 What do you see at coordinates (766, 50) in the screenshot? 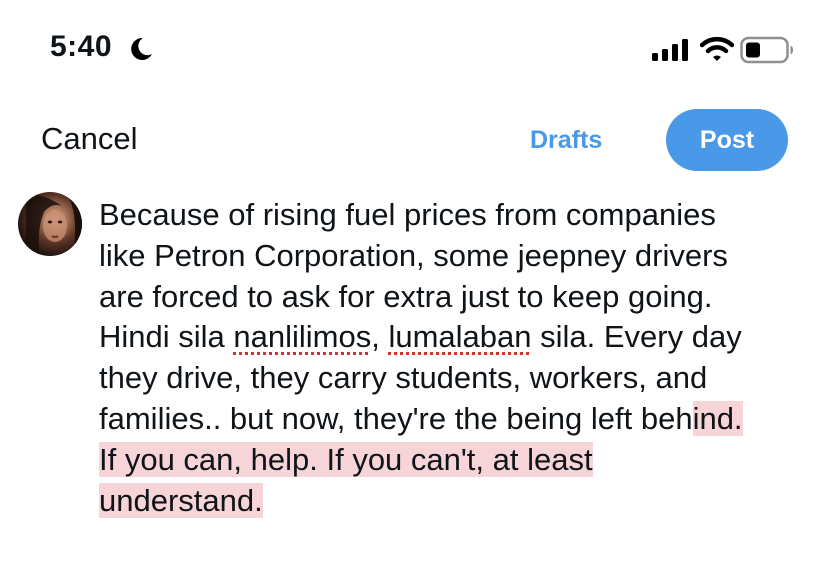
I see `battery-icon` at bounding box center [766, 50].